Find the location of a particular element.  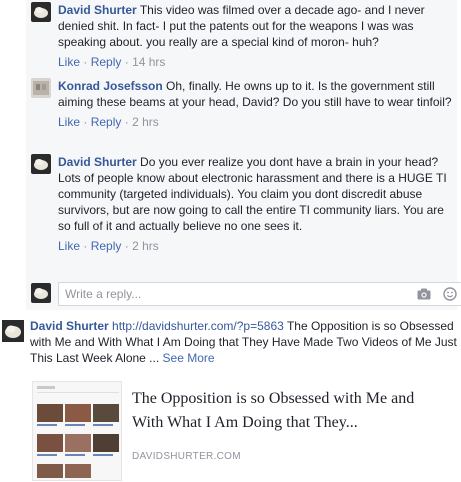

link-thumbnail is located at coordinates (77, 431).